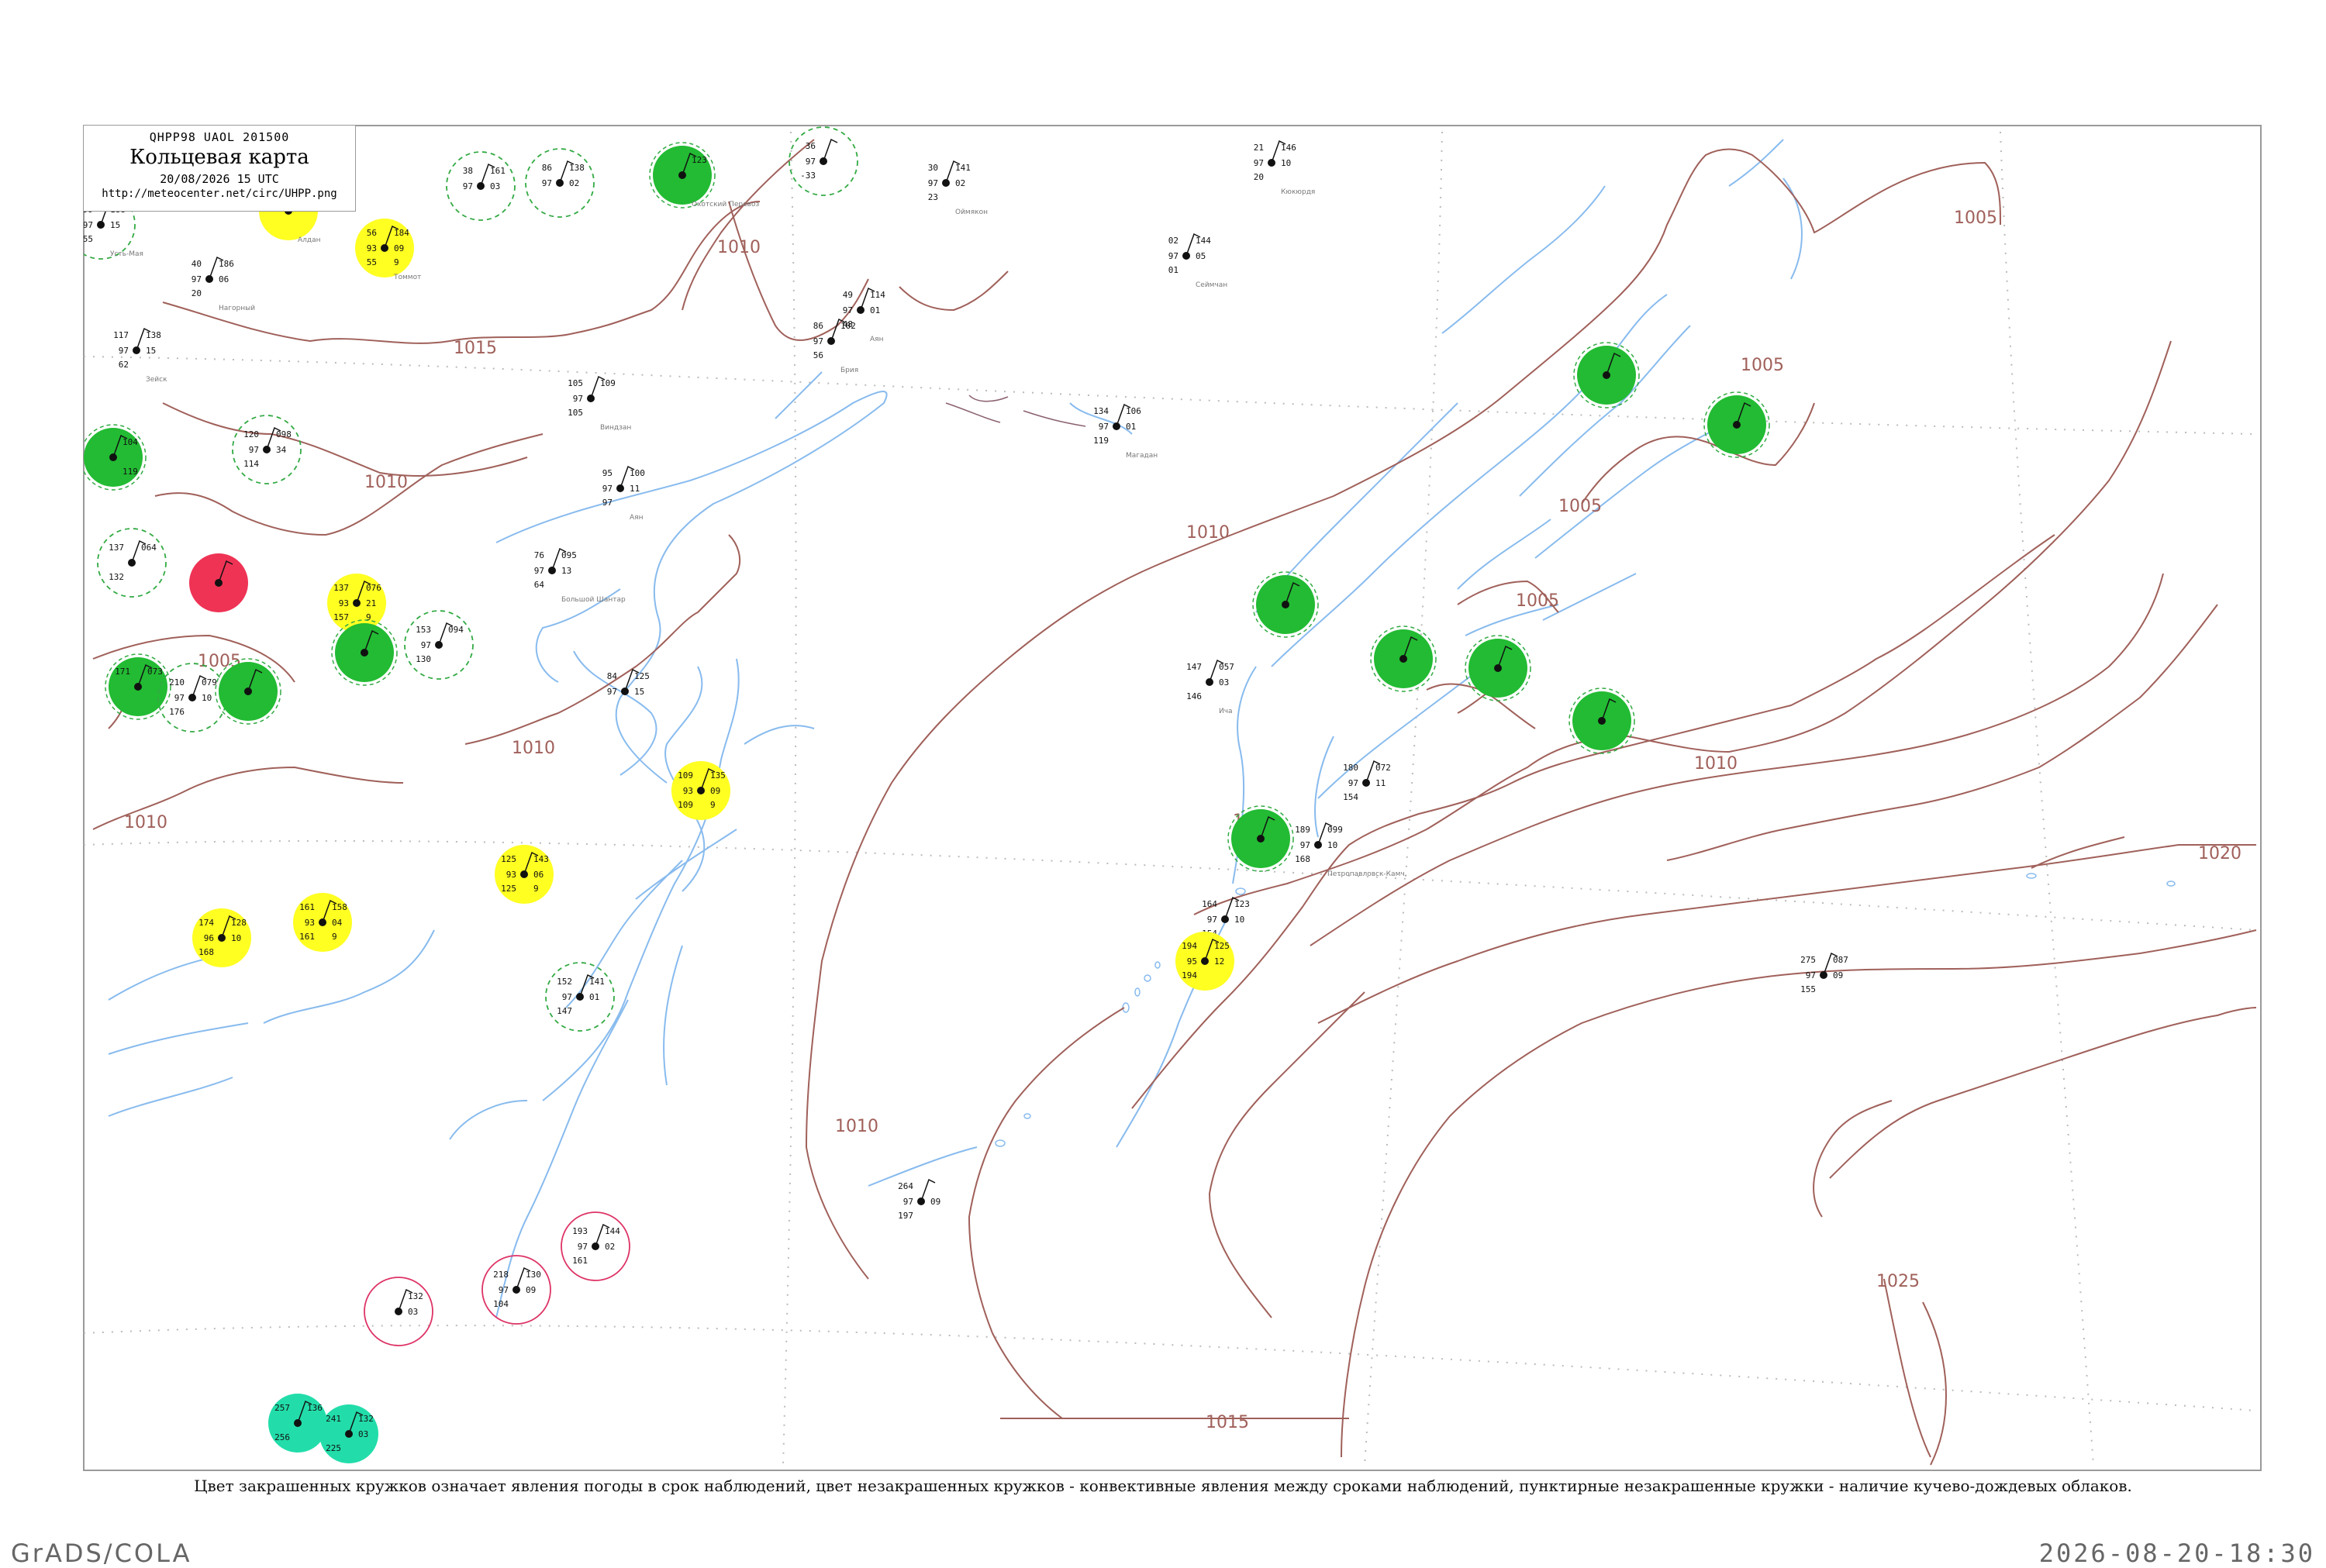 This screenshot has width=2326, height=1568. Describe the element at coordinates (219, 194) in the screenshot. I see `map-url: http://meteocenter.net/circ/UHPP.png` at that location.